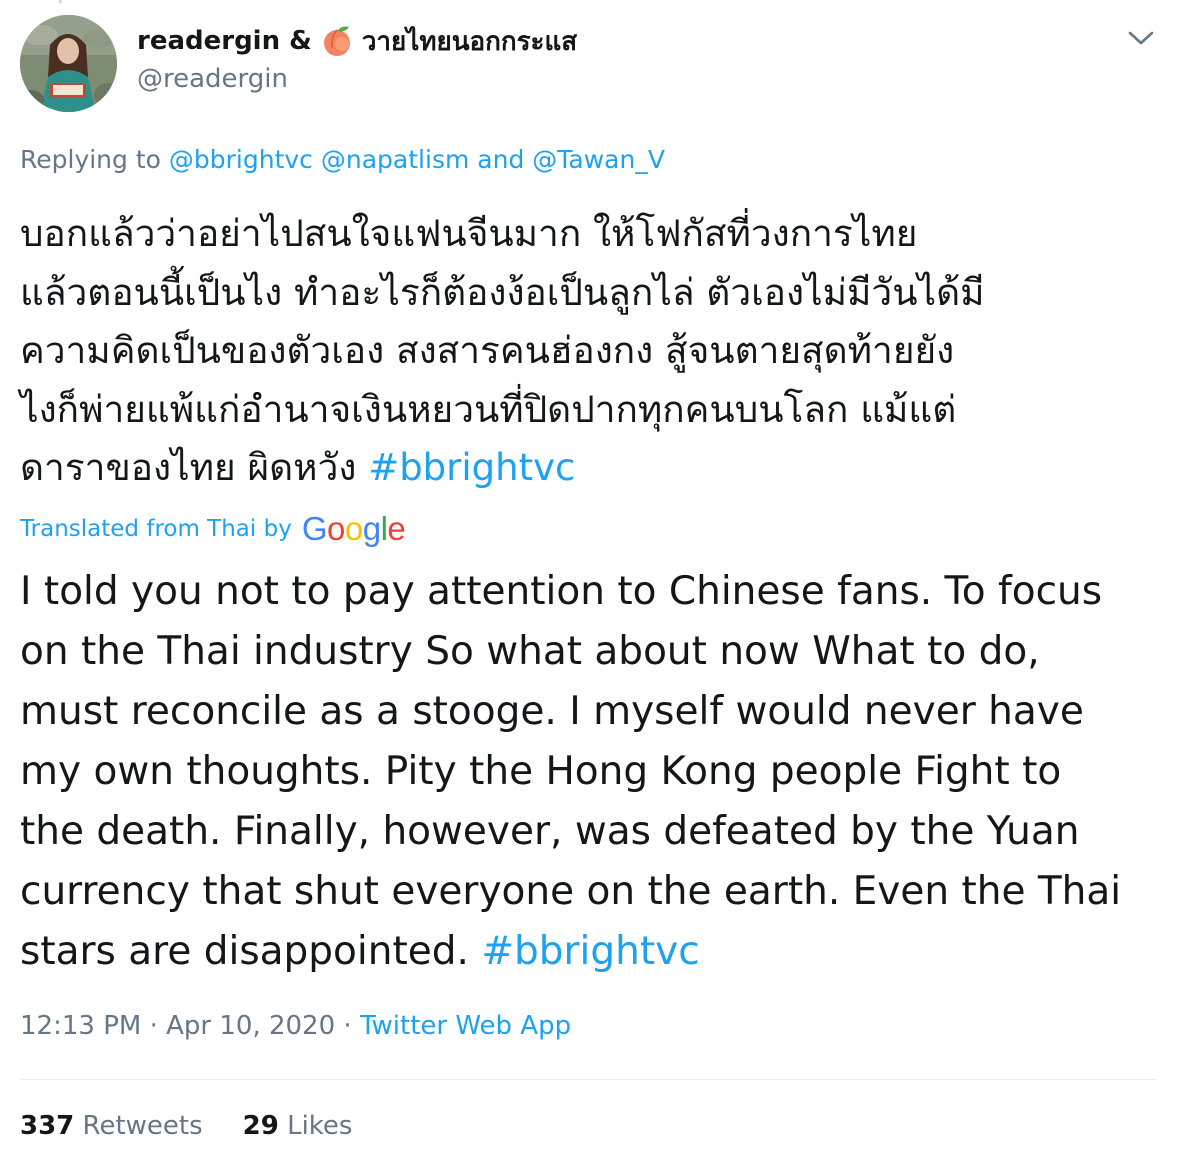  Describe the element at coordinates (224, 41) in the screenshot. I see `display-name-prefix: readergin &` at that location.